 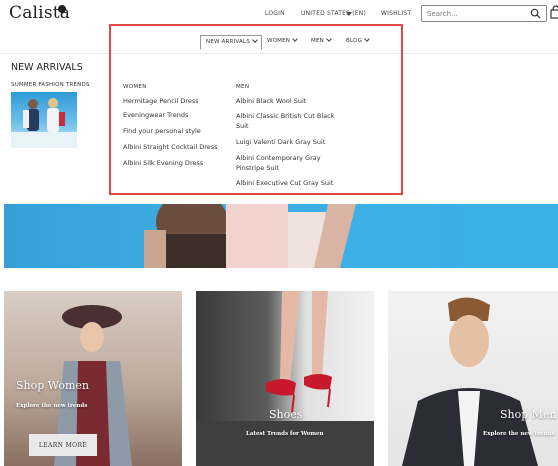 I want to click on main-nav: NEW ARRIVALS WOMEN MEN BLOG, so click(x=279, y=41).